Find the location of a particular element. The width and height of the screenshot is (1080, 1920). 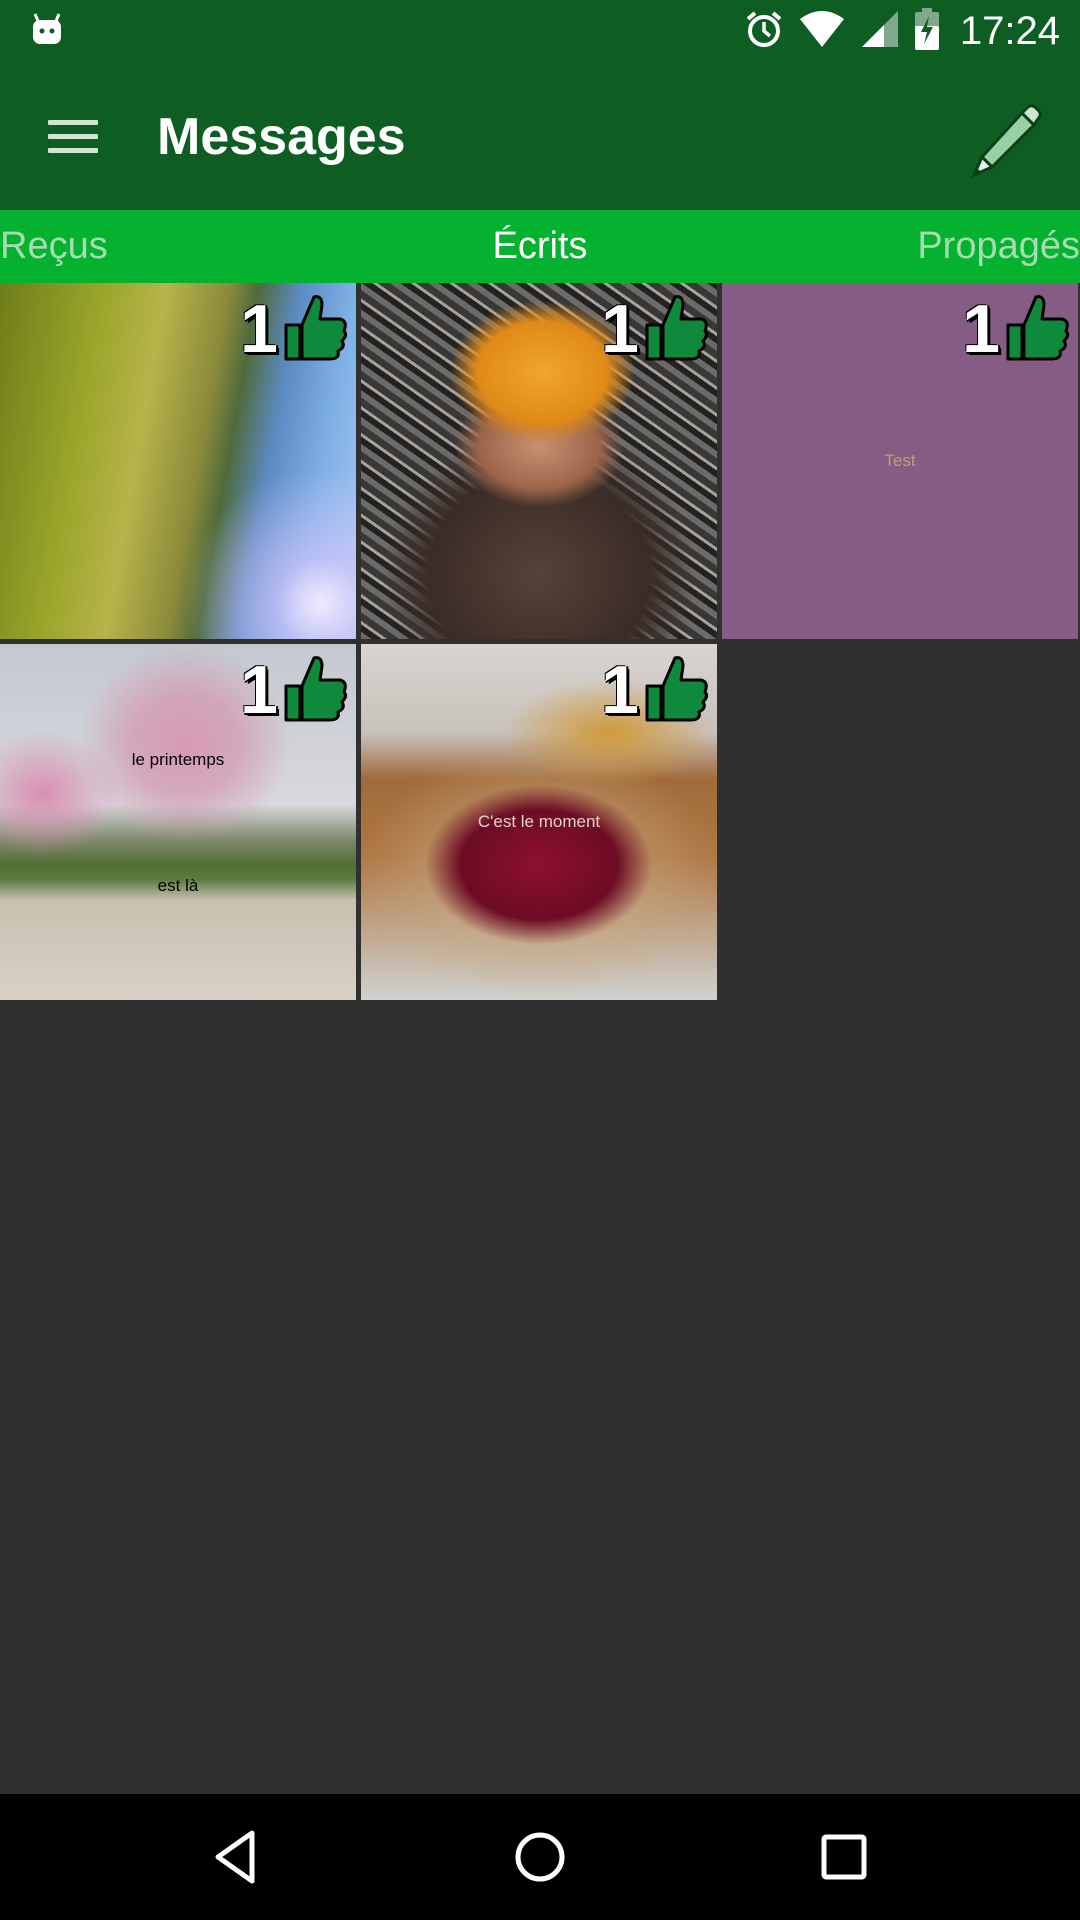

message-tile-3: Test 1 is located at coordinates (900, 461).